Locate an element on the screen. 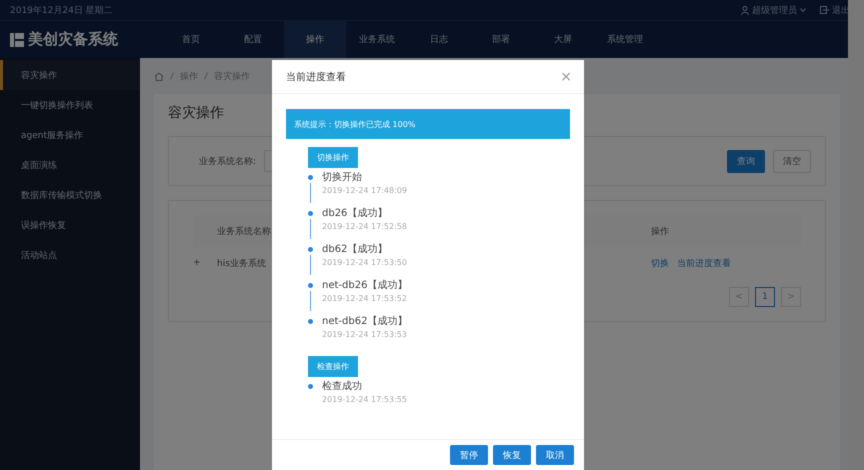 Image resolution: width=864 pixels, height=470 pixels. page-title: 容灾操作 is located at coordinates (196, 113).